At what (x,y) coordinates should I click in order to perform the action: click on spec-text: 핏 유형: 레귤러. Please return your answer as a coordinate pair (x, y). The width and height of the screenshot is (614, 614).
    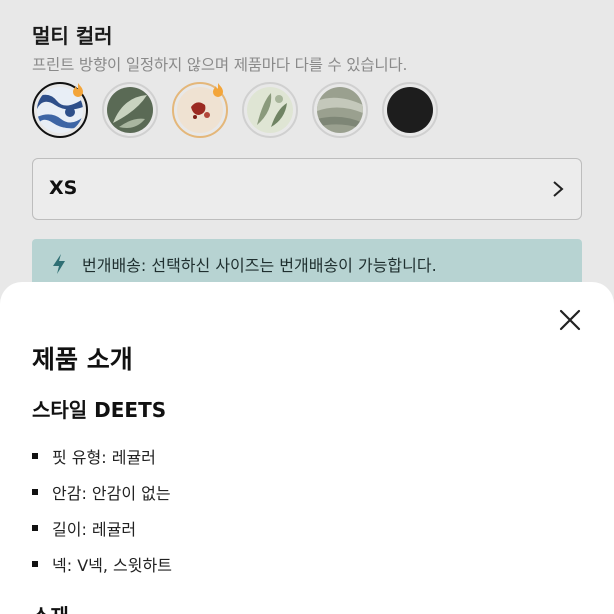
    Looking at the image, I should click on (104, 457).